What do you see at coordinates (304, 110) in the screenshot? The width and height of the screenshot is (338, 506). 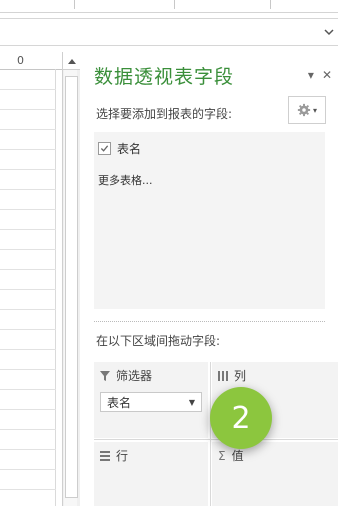 I see `gear-icon` at bounding box center [304, 110].